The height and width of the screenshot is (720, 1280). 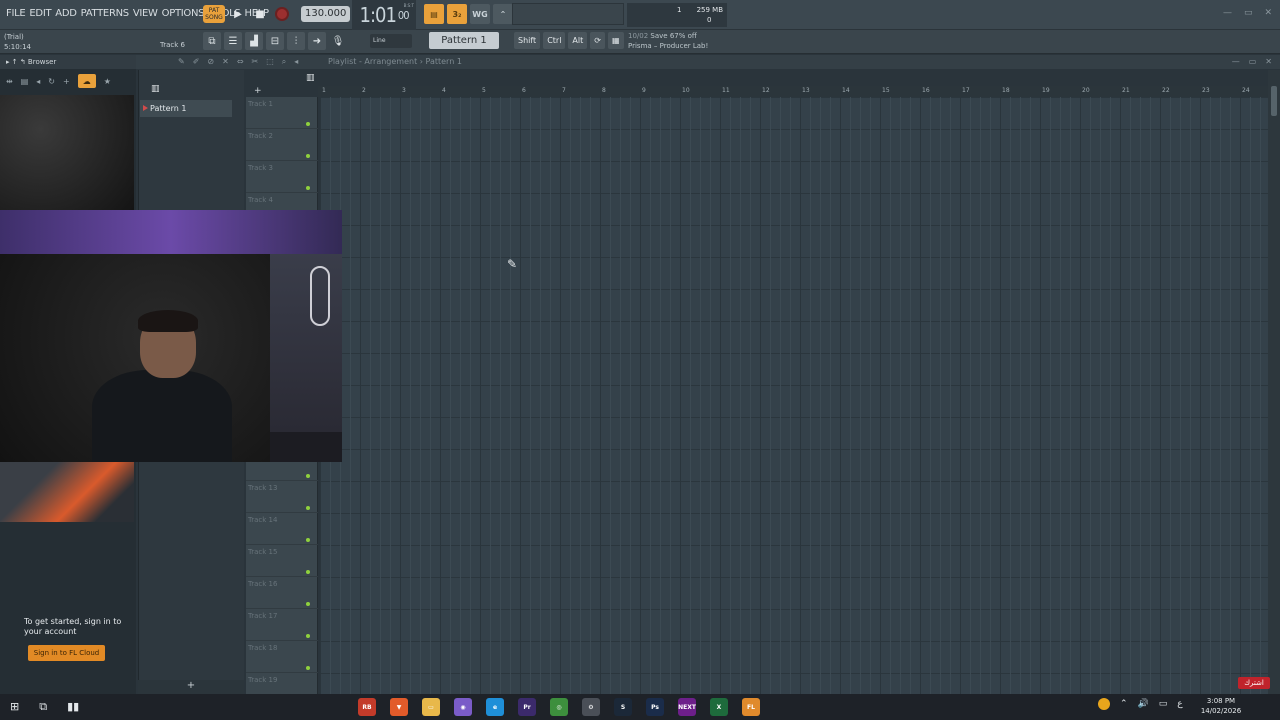 I want to click on zoom-icon: ⌕, so click(x=284, y=62).